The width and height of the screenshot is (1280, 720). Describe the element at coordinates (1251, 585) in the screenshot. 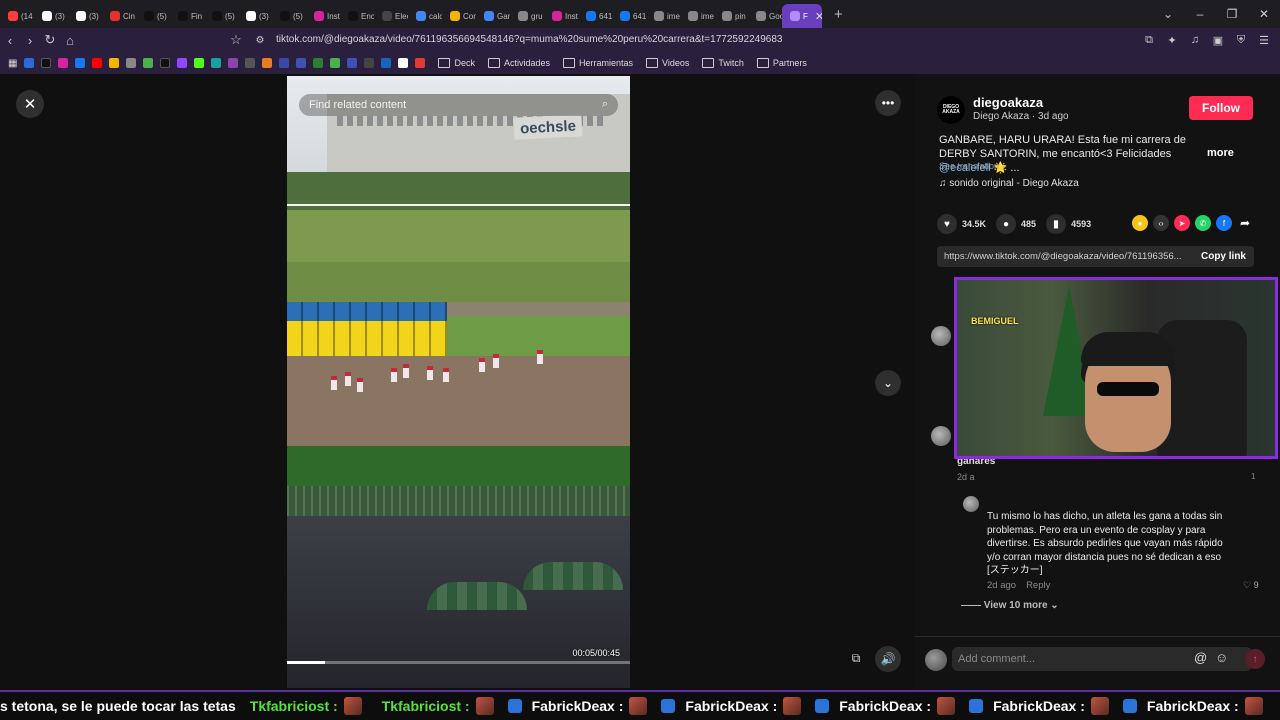

I see `reply-like-button: ♡ 9` at that location.